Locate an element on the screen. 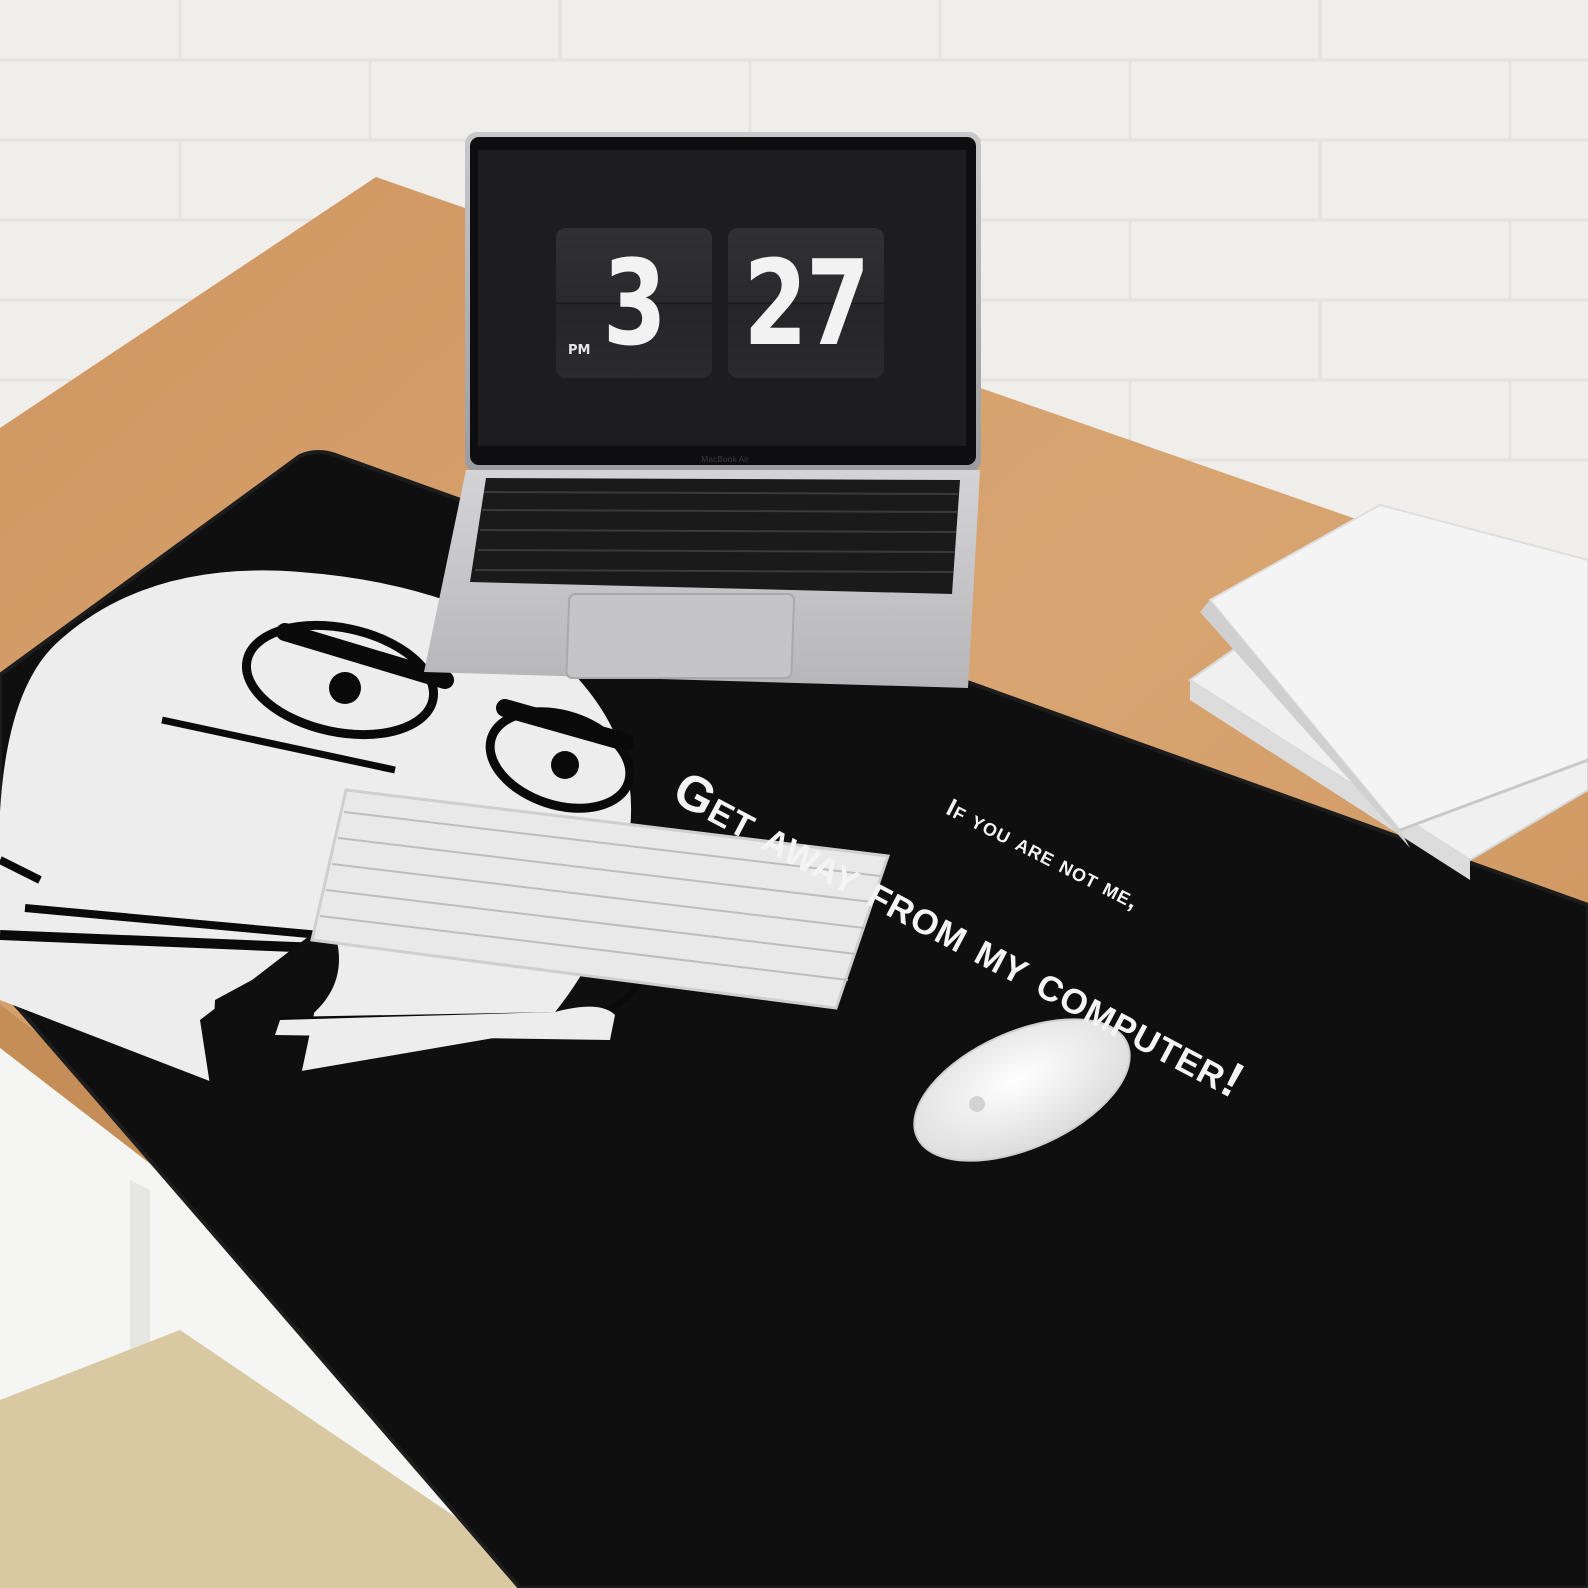  clock-minutes: 27 is located at coordinates (807, 303).